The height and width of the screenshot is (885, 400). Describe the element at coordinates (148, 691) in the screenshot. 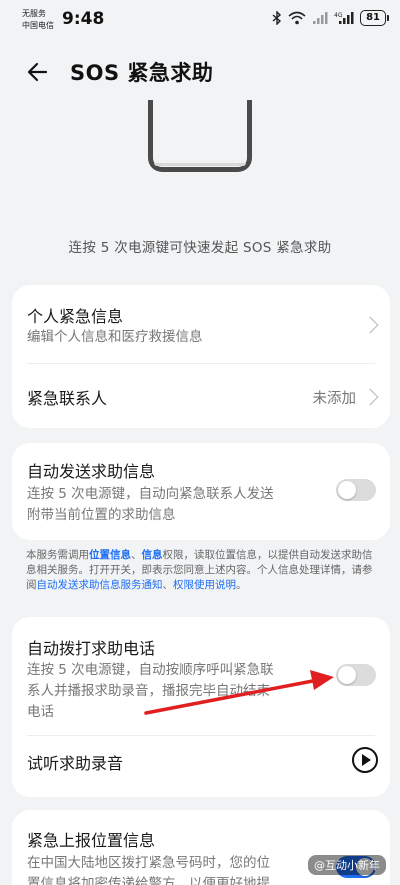

I see `auto-call-desc-2: 系人并播报求助录音，播报完毕自动结束` at that location.